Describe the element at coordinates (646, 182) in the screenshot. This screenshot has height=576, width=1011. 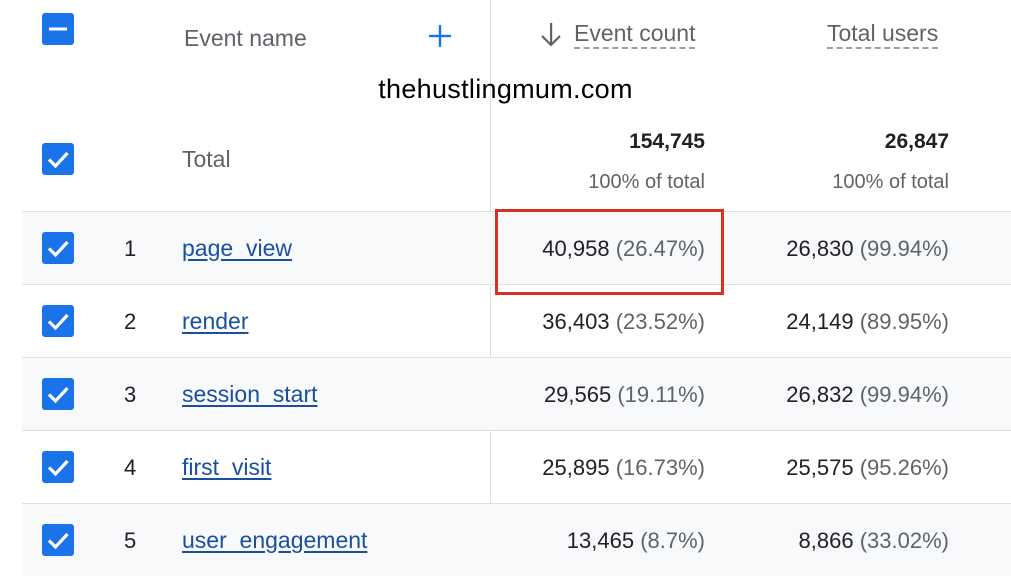
I see `total-event-count-sub: 100% of total` at that location.